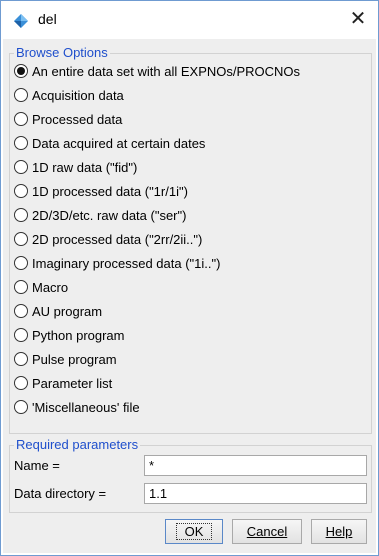 The height and width of the screenshot is (556, 379). I want to click on data-directory-input, so click(255, 493).